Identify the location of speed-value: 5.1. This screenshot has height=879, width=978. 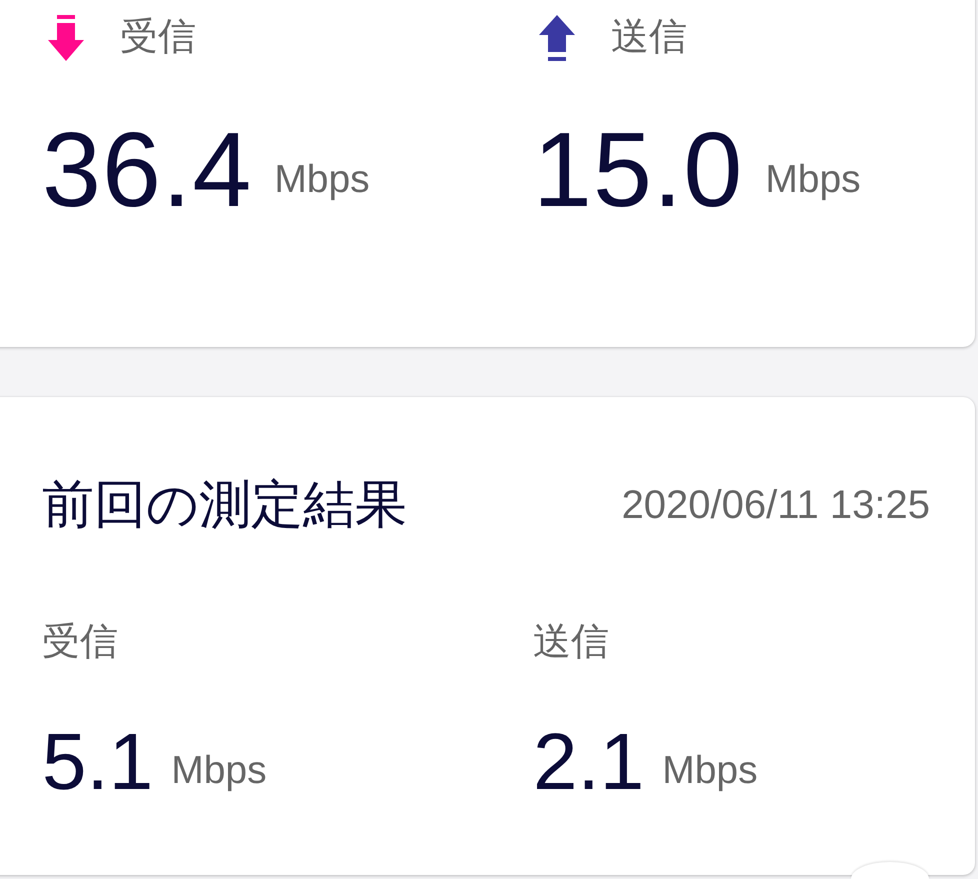
(98, 761).